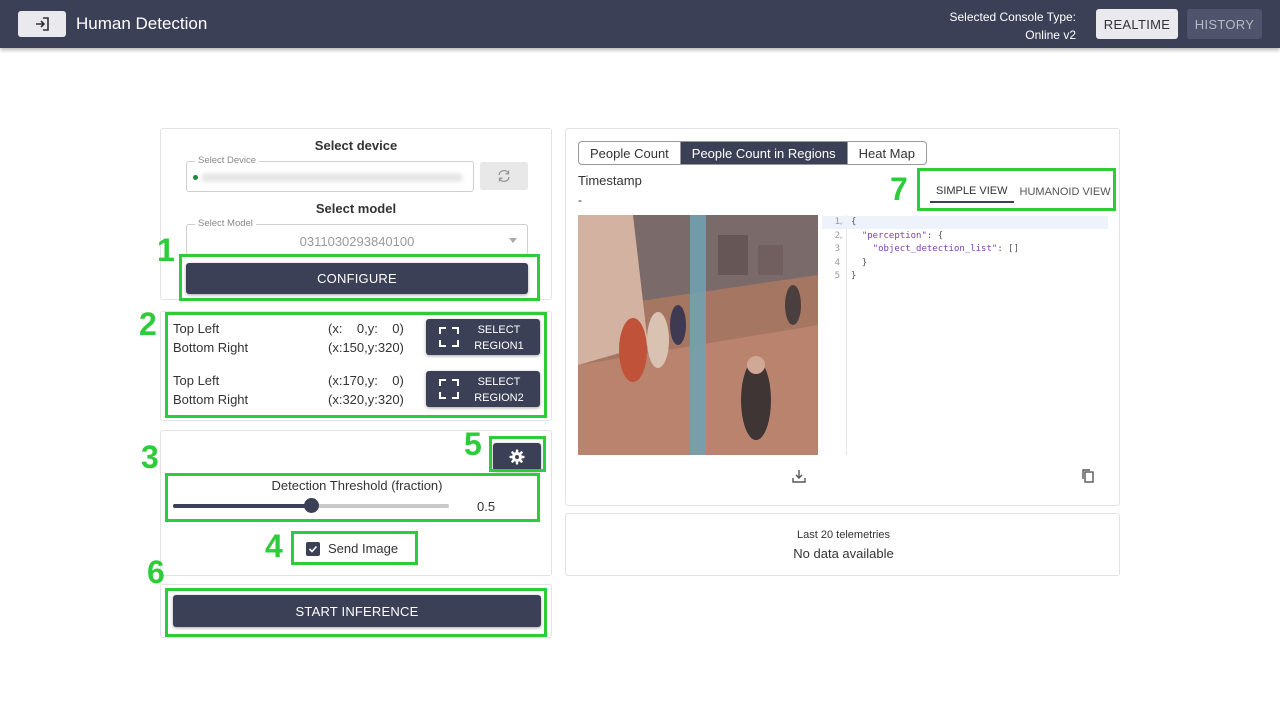 Image resolution: width=1280 pixels, height=720 pixels. Describe the element at coordinates (1088, 476) in the screenshot. I see `copy-icon` at that location.